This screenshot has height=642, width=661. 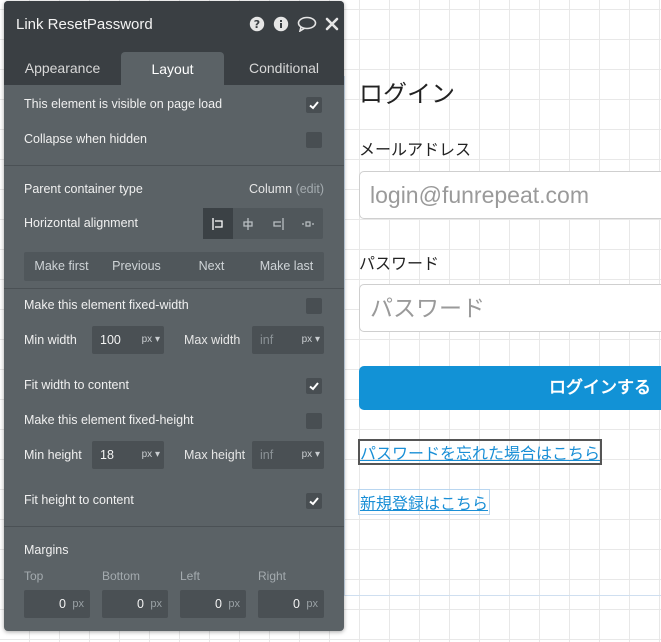 What do you see at coordinates (79, 500) in the screenshot?
I see `fit-height-label: Fit height to content` at bounding box center [79, 500].